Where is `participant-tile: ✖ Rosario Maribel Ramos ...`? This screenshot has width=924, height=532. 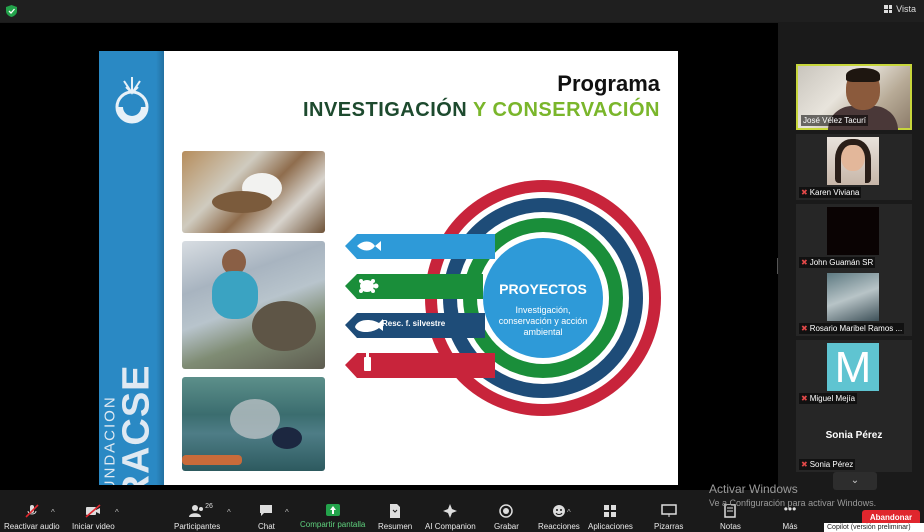 participant-tile: ✖ Rosario Maribel Ramos ... is located at coordinates (854, 303).